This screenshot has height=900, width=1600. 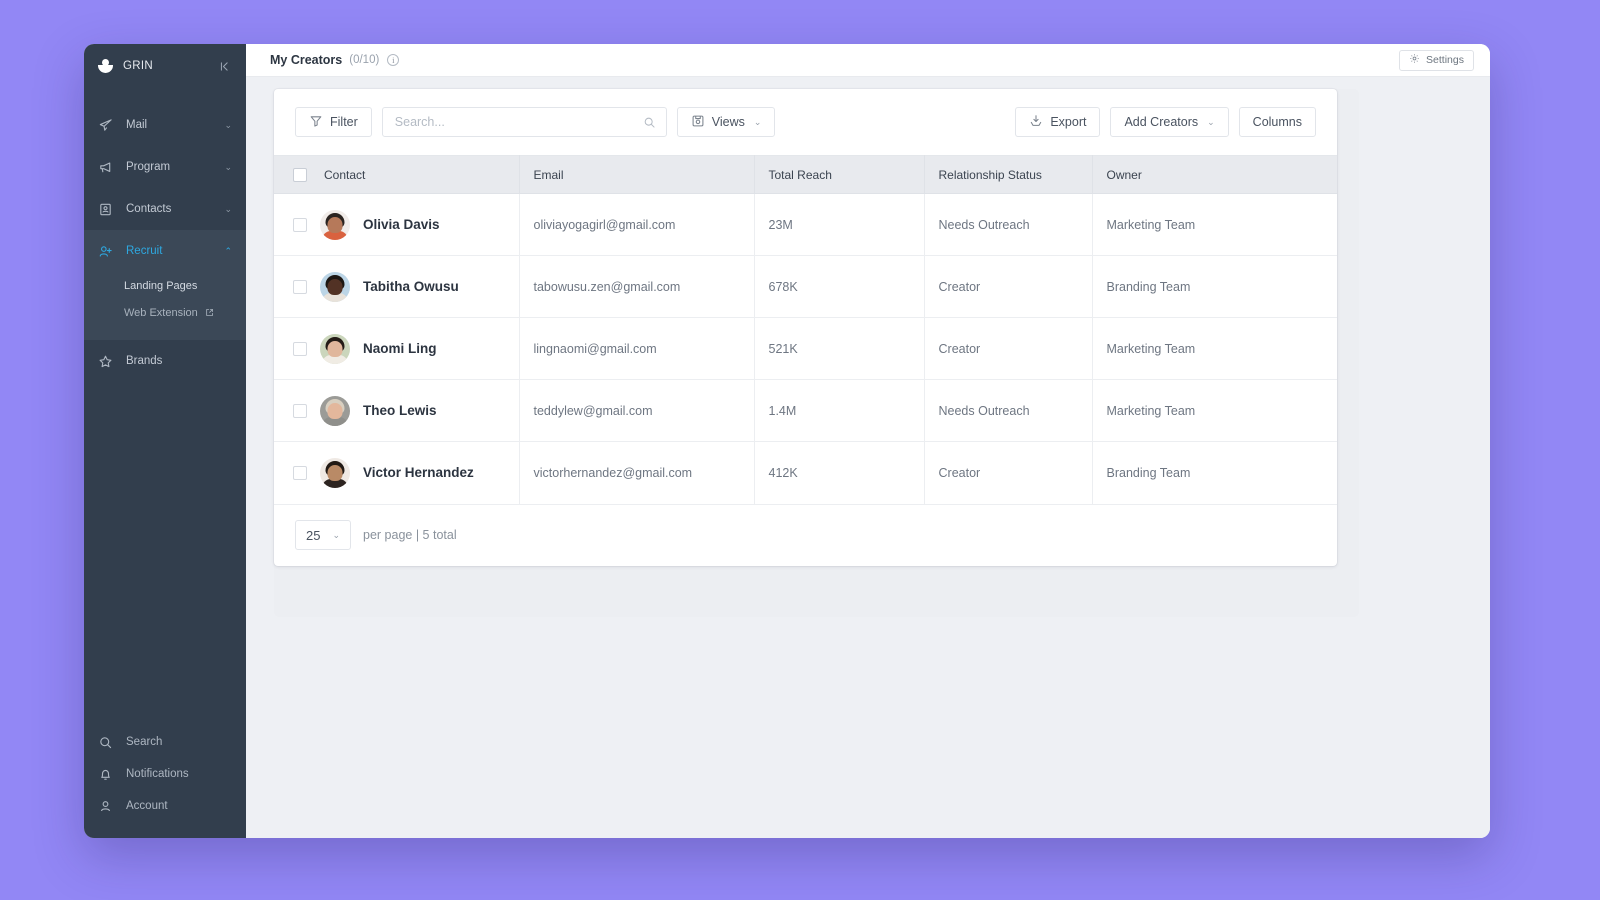 What do you see at coordinates (165, 125) in the screenshot?
I see `sidebar-item-mail: Mail ⌄` at bounding box center [165, 125].